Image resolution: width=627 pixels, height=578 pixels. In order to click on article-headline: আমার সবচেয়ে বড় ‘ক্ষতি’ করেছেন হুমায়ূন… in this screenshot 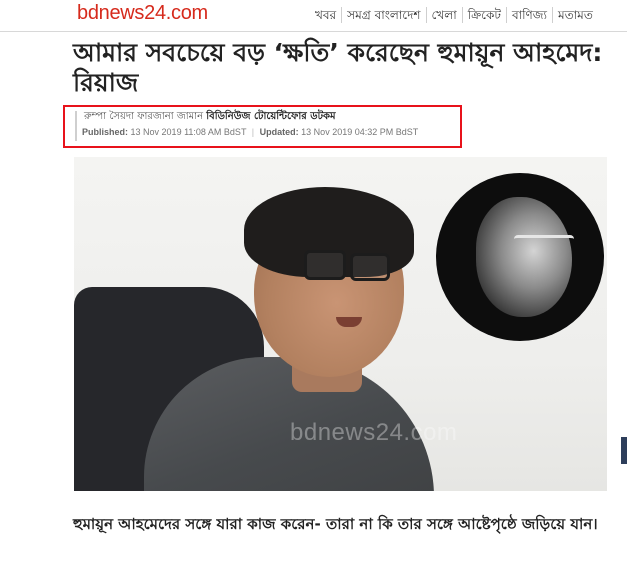, I will do `click(338, 67)`.